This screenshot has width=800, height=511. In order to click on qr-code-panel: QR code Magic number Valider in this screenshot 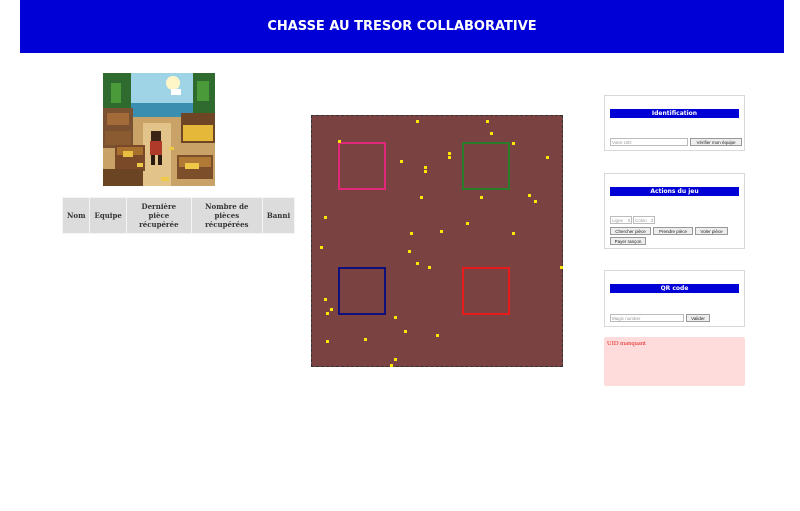, I will do `click(674, 298)`.